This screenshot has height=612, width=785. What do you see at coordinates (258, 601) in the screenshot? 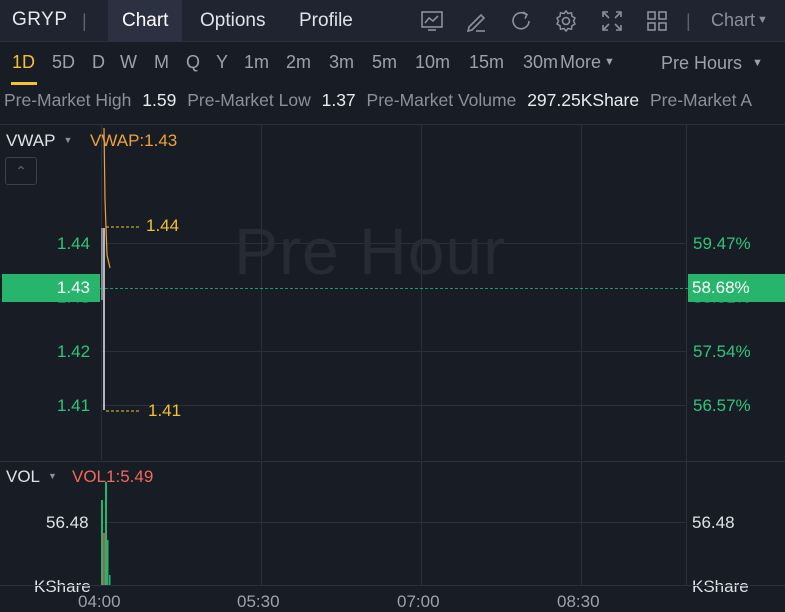
I see `time-axis-label: 05:30` at bounding box center [258, 601].